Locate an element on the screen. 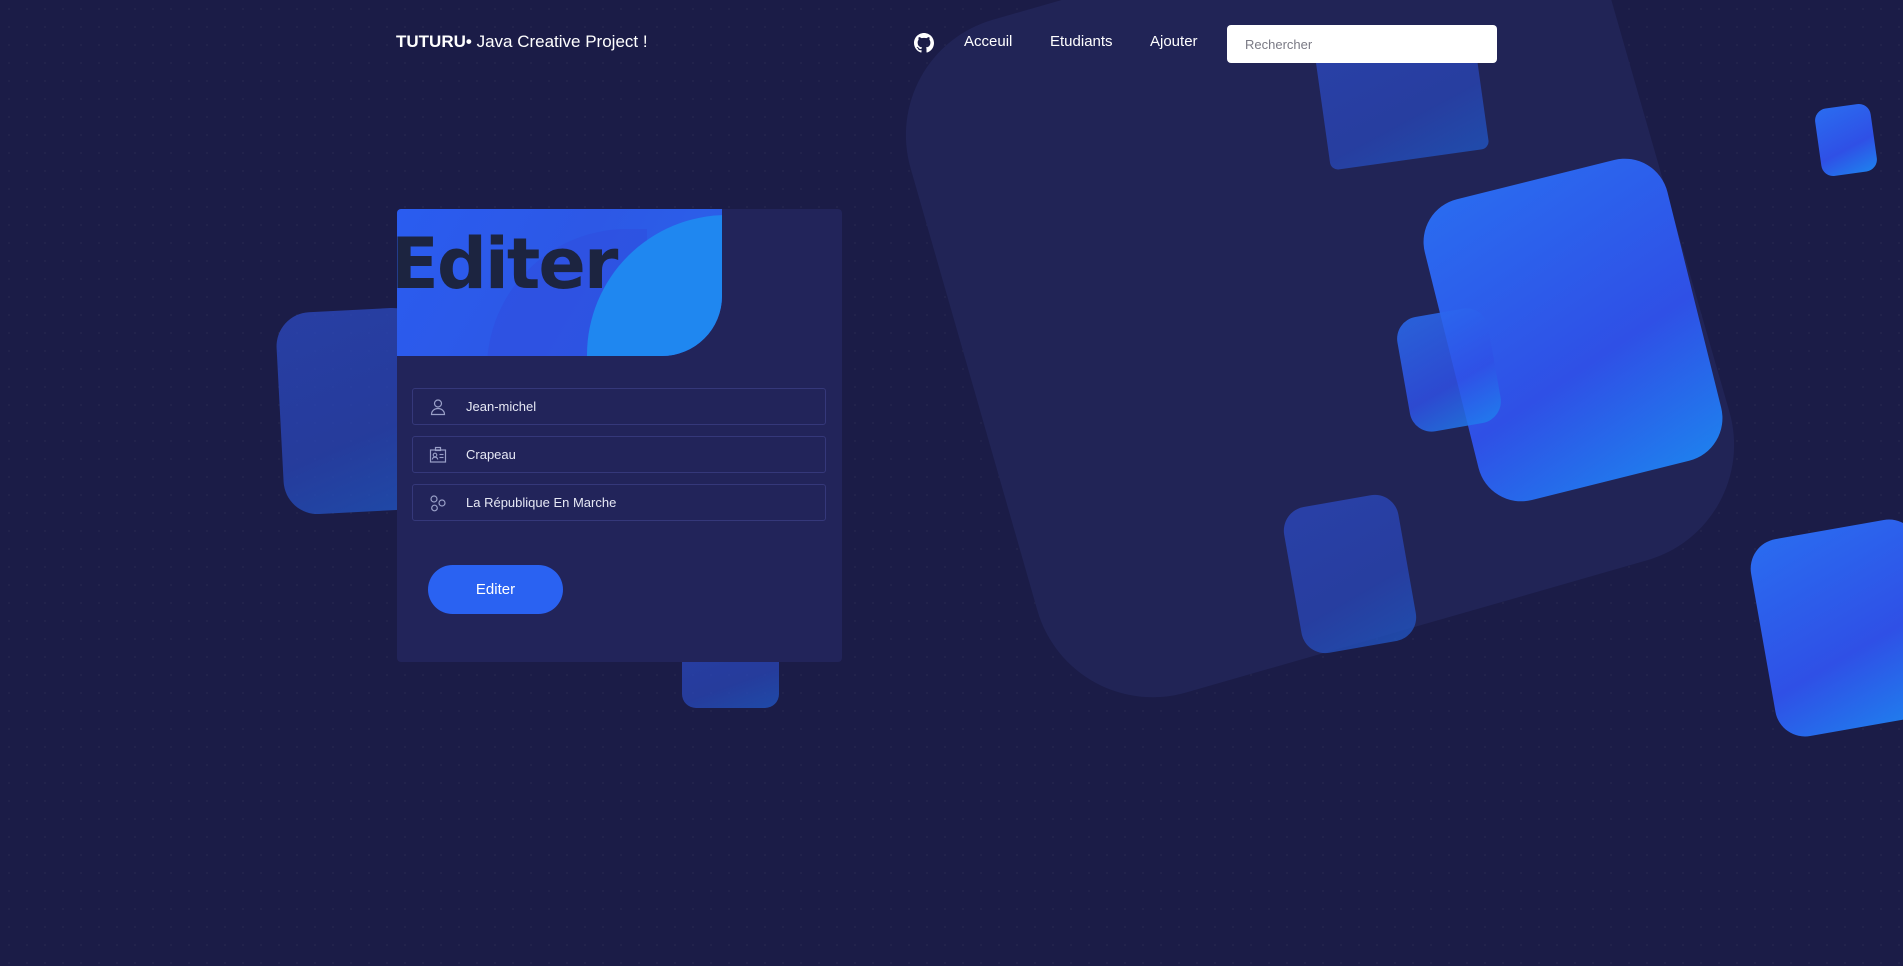 This screenshot has height=966, width=1903. id-card-icon is located at coordinates (438, 454).